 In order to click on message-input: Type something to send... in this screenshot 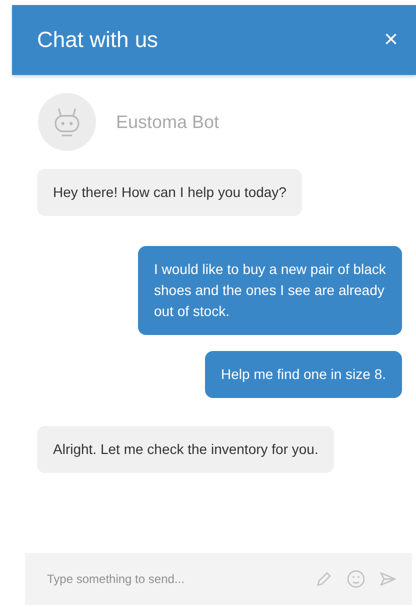, I will do `click(173, 579)`.